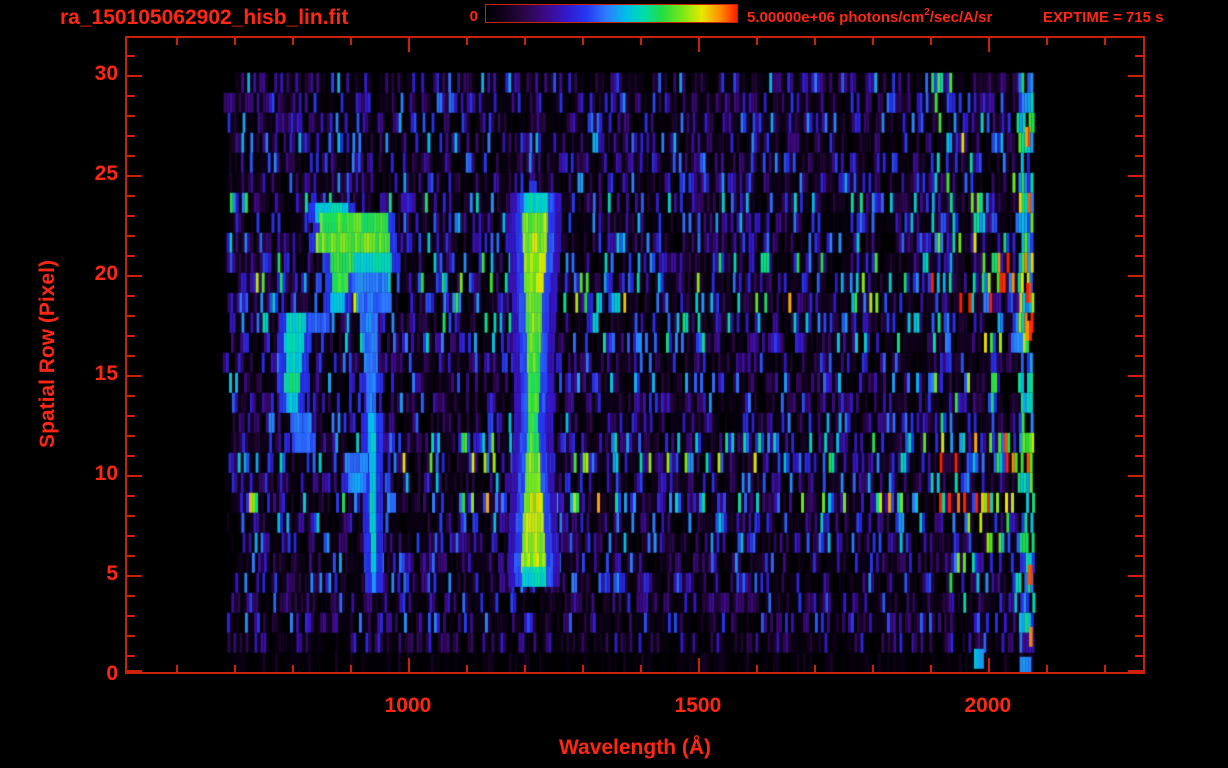  Describe the element at coordinates (112, 673) in the screenshot. I see `y-tick-label: 0` at that location.